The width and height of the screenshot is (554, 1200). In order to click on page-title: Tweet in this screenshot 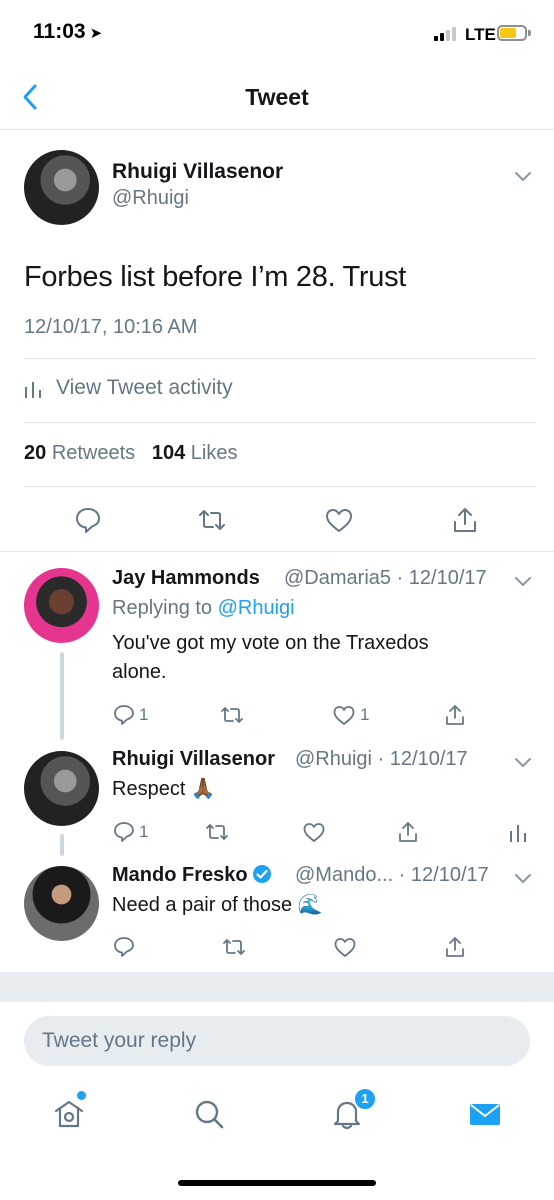, I will do `click(277, 97)`.